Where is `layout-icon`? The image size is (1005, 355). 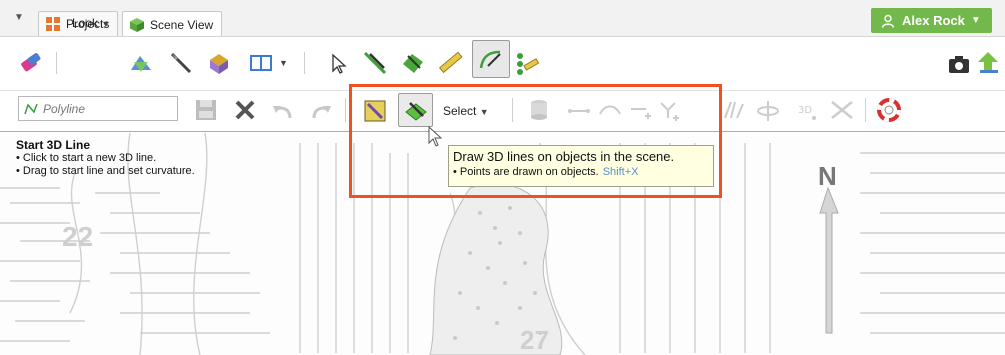
layout-icon is located at coordinates (261, 63).